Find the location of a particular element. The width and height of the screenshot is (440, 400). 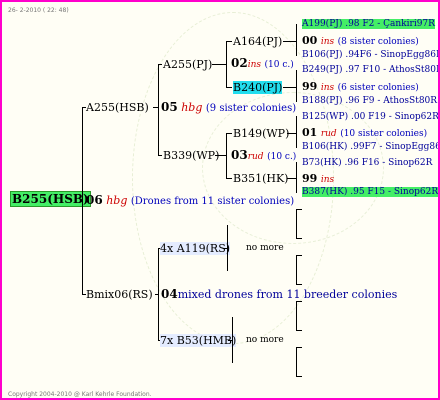

queen-line-note: (9 sister colonies) is located at coordinates (251, 108).